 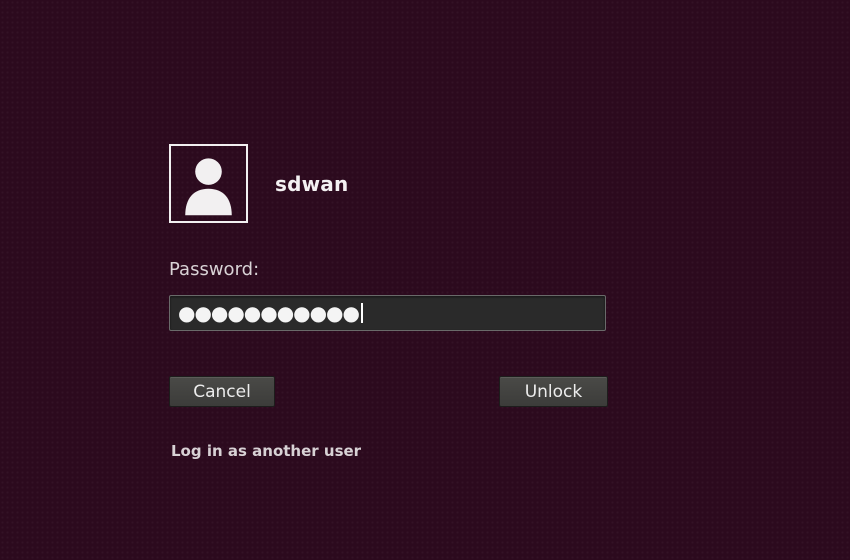 I want to click on cancel-button-label: Cancel, so click(x=222, y=391).